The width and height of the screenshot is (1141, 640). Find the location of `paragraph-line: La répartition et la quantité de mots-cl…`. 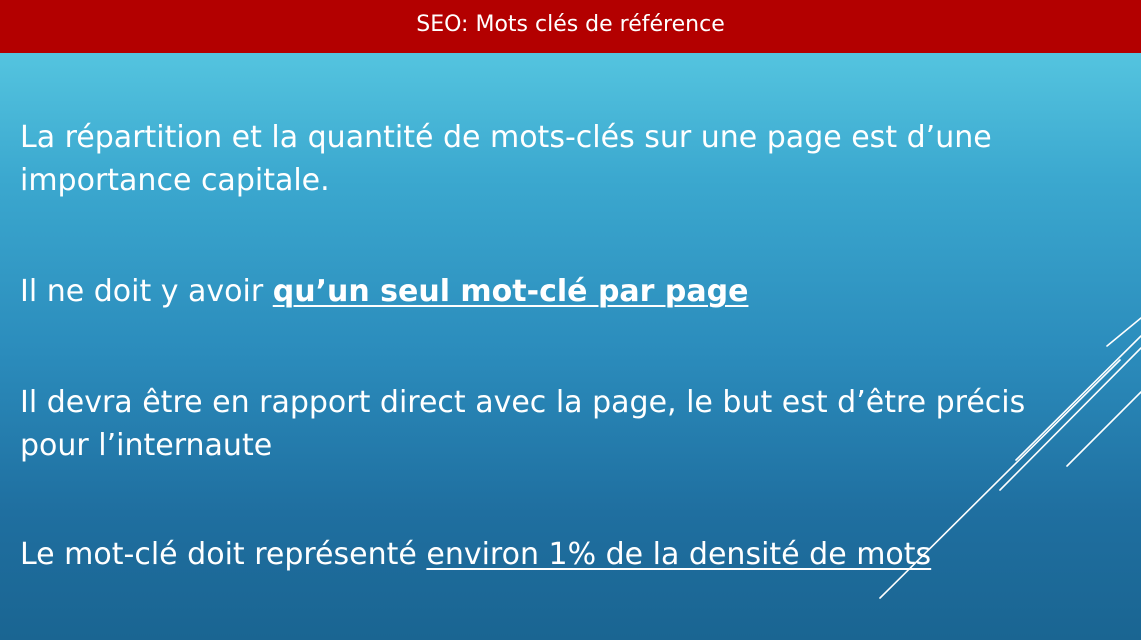

paragraph-line: La répartition et la quantité de mots-cl… is located at coordinates (506, 137).